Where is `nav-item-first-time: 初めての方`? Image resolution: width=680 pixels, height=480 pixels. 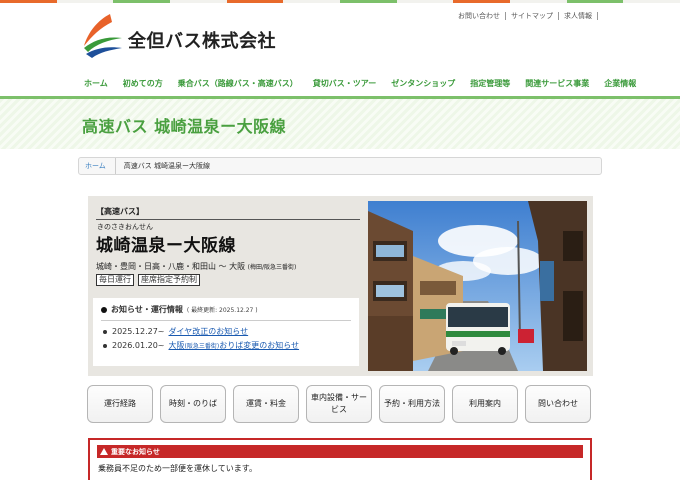 nav-item-first-time: 初めての方 is located at coordinates (143, 83).